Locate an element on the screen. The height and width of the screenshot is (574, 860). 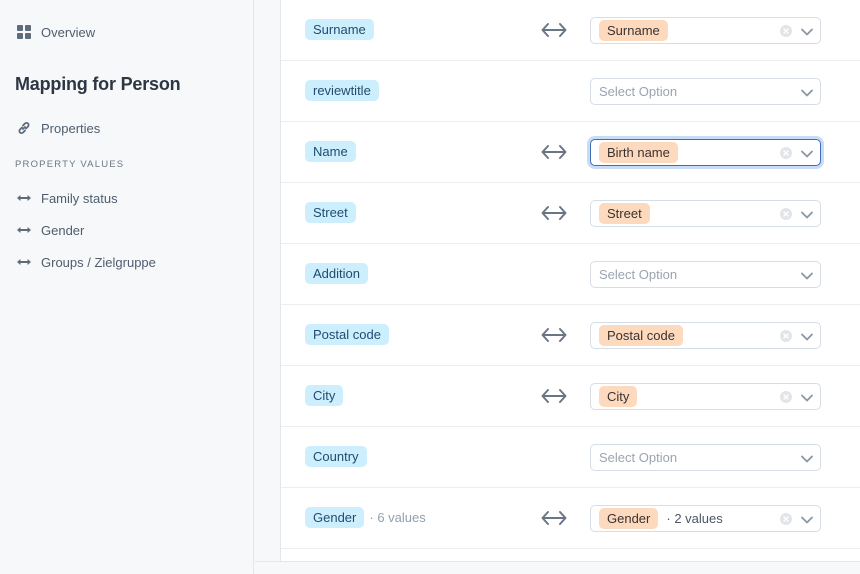
target-field-select: Surname is located at coordinates (705, 30).